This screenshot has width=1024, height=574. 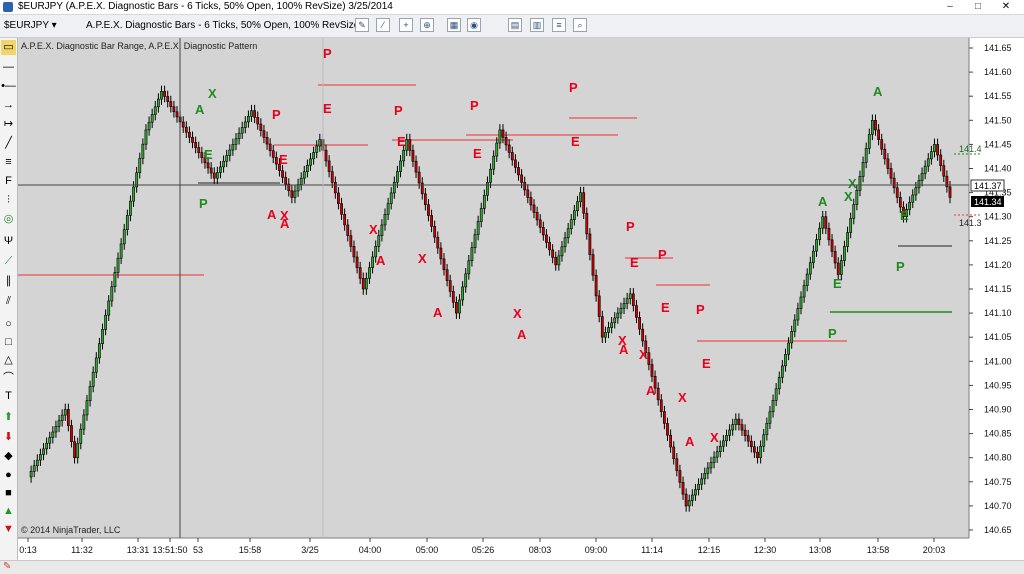 I want to click on price-tick-label: 141.10, so click(x=998, y=313).